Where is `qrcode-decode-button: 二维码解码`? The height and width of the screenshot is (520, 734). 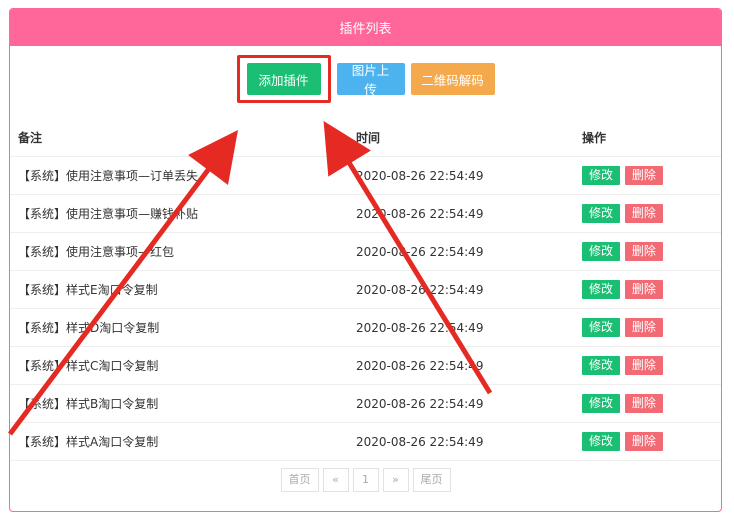 qrcode-decode-button: 二维码解码 is located at coordinates (452, 79).